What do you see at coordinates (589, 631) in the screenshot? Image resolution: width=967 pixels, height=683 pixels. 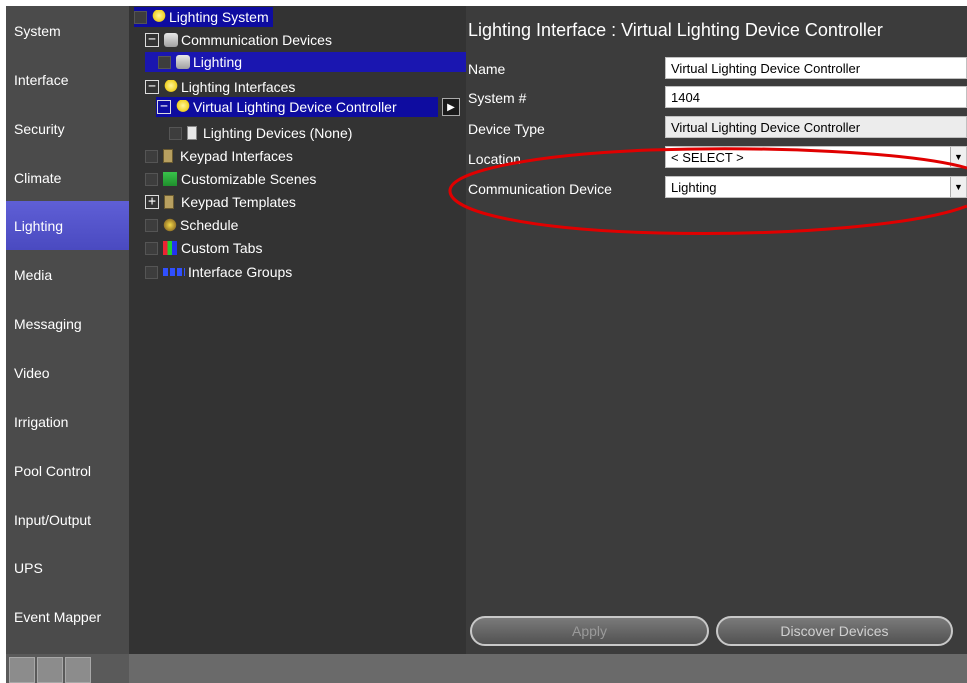 I see `apply-button: Apply` at bounding box center [589, 631].